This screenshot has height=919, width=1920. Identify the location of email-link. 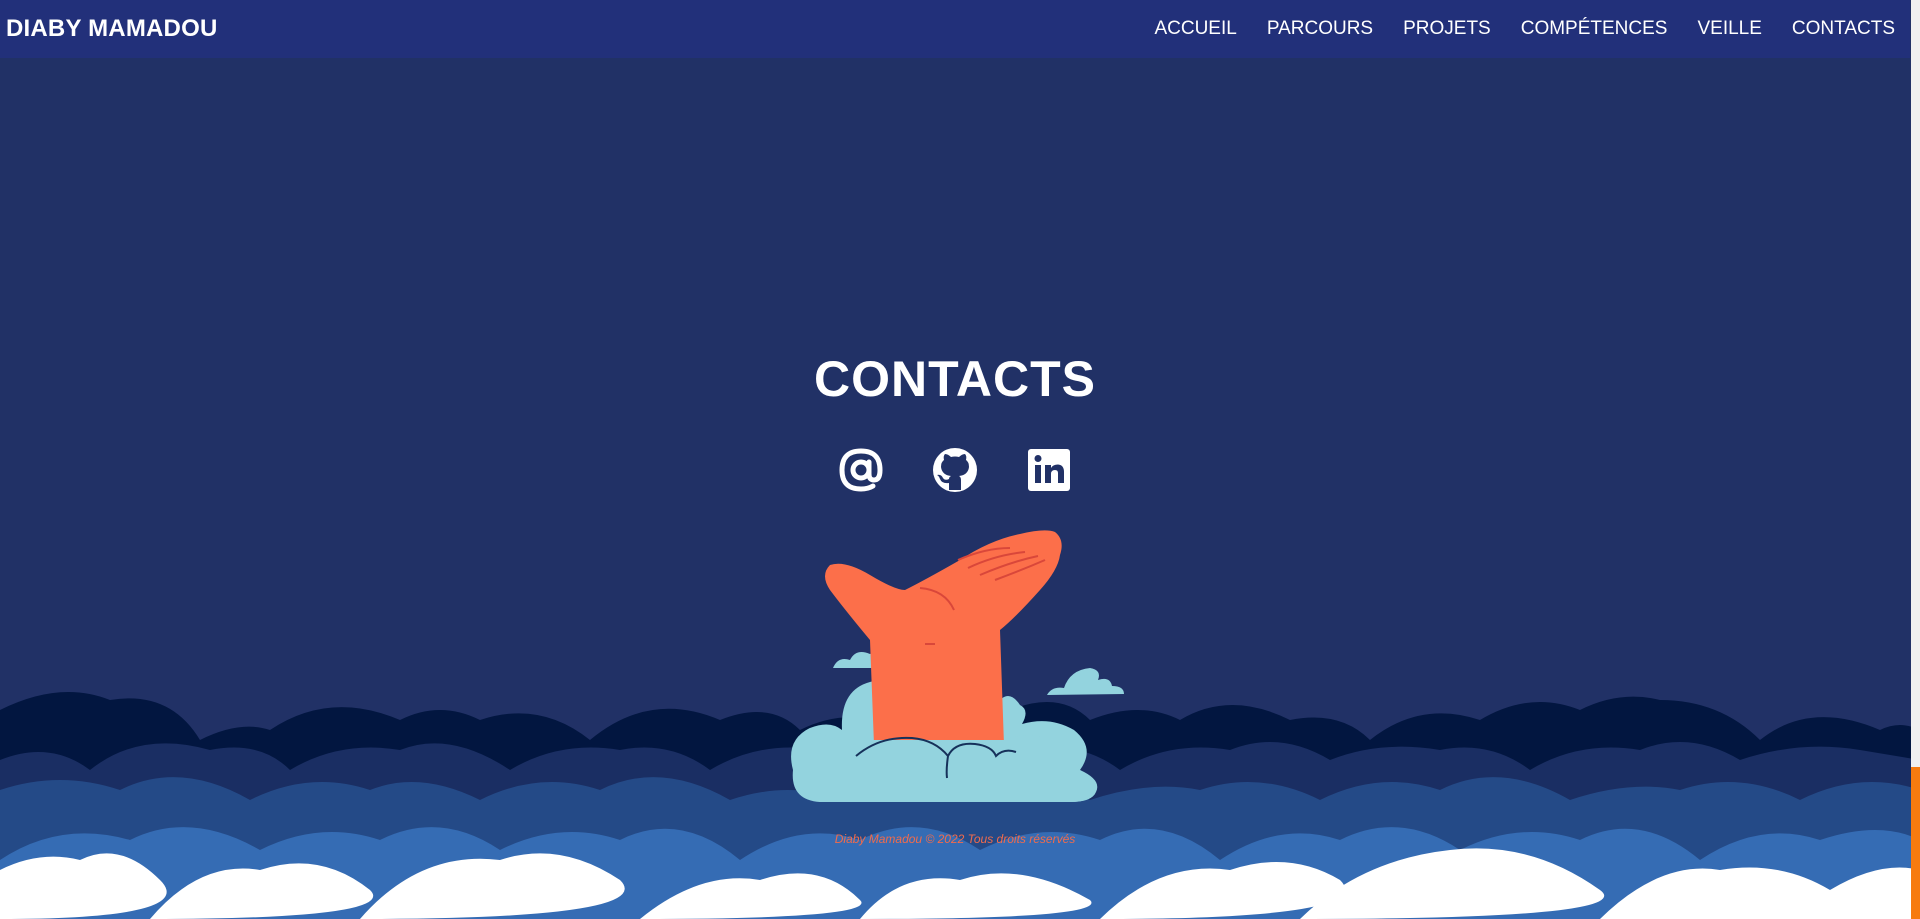
(861, 470).